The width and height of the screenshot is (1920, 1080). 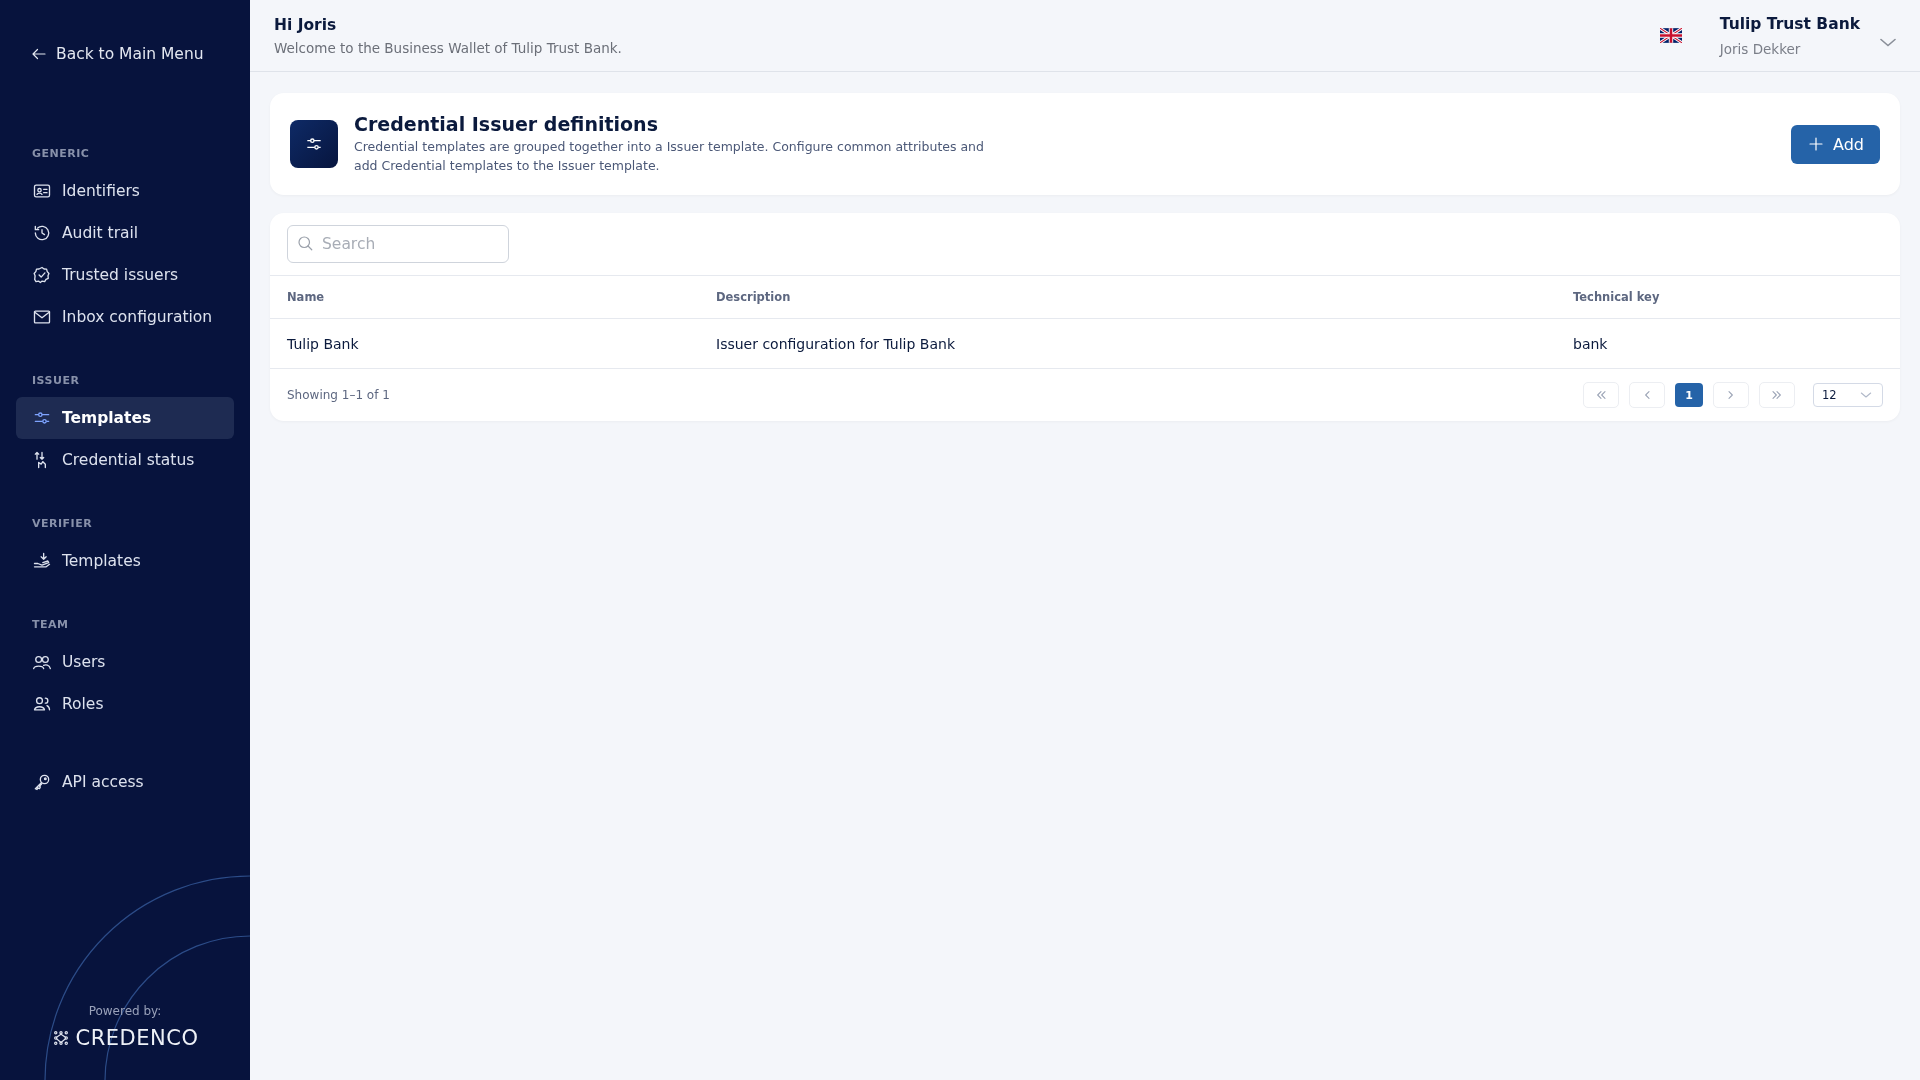 I want to click on column-header: Technical key, so click(x=1728, y=297).